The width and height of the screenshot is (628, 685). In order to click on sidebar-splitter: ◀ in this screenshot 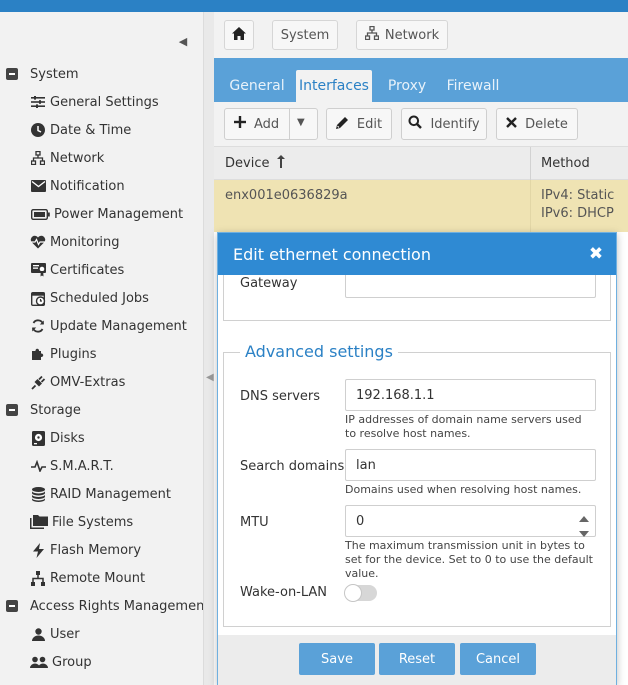, I will do `click(209, 348)`.